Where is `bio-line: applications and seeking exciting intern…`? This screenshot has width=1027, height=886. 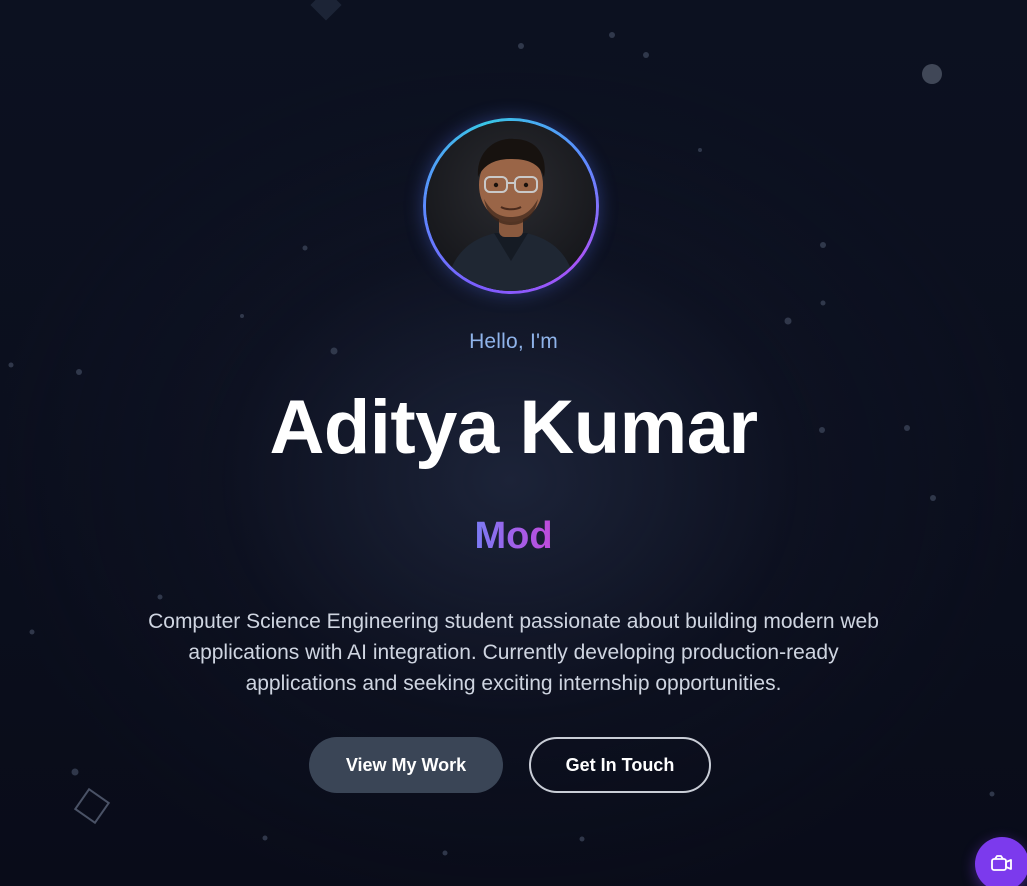 bio-line: applications and seeking exciting intern… is located at coordinates (513, 683).